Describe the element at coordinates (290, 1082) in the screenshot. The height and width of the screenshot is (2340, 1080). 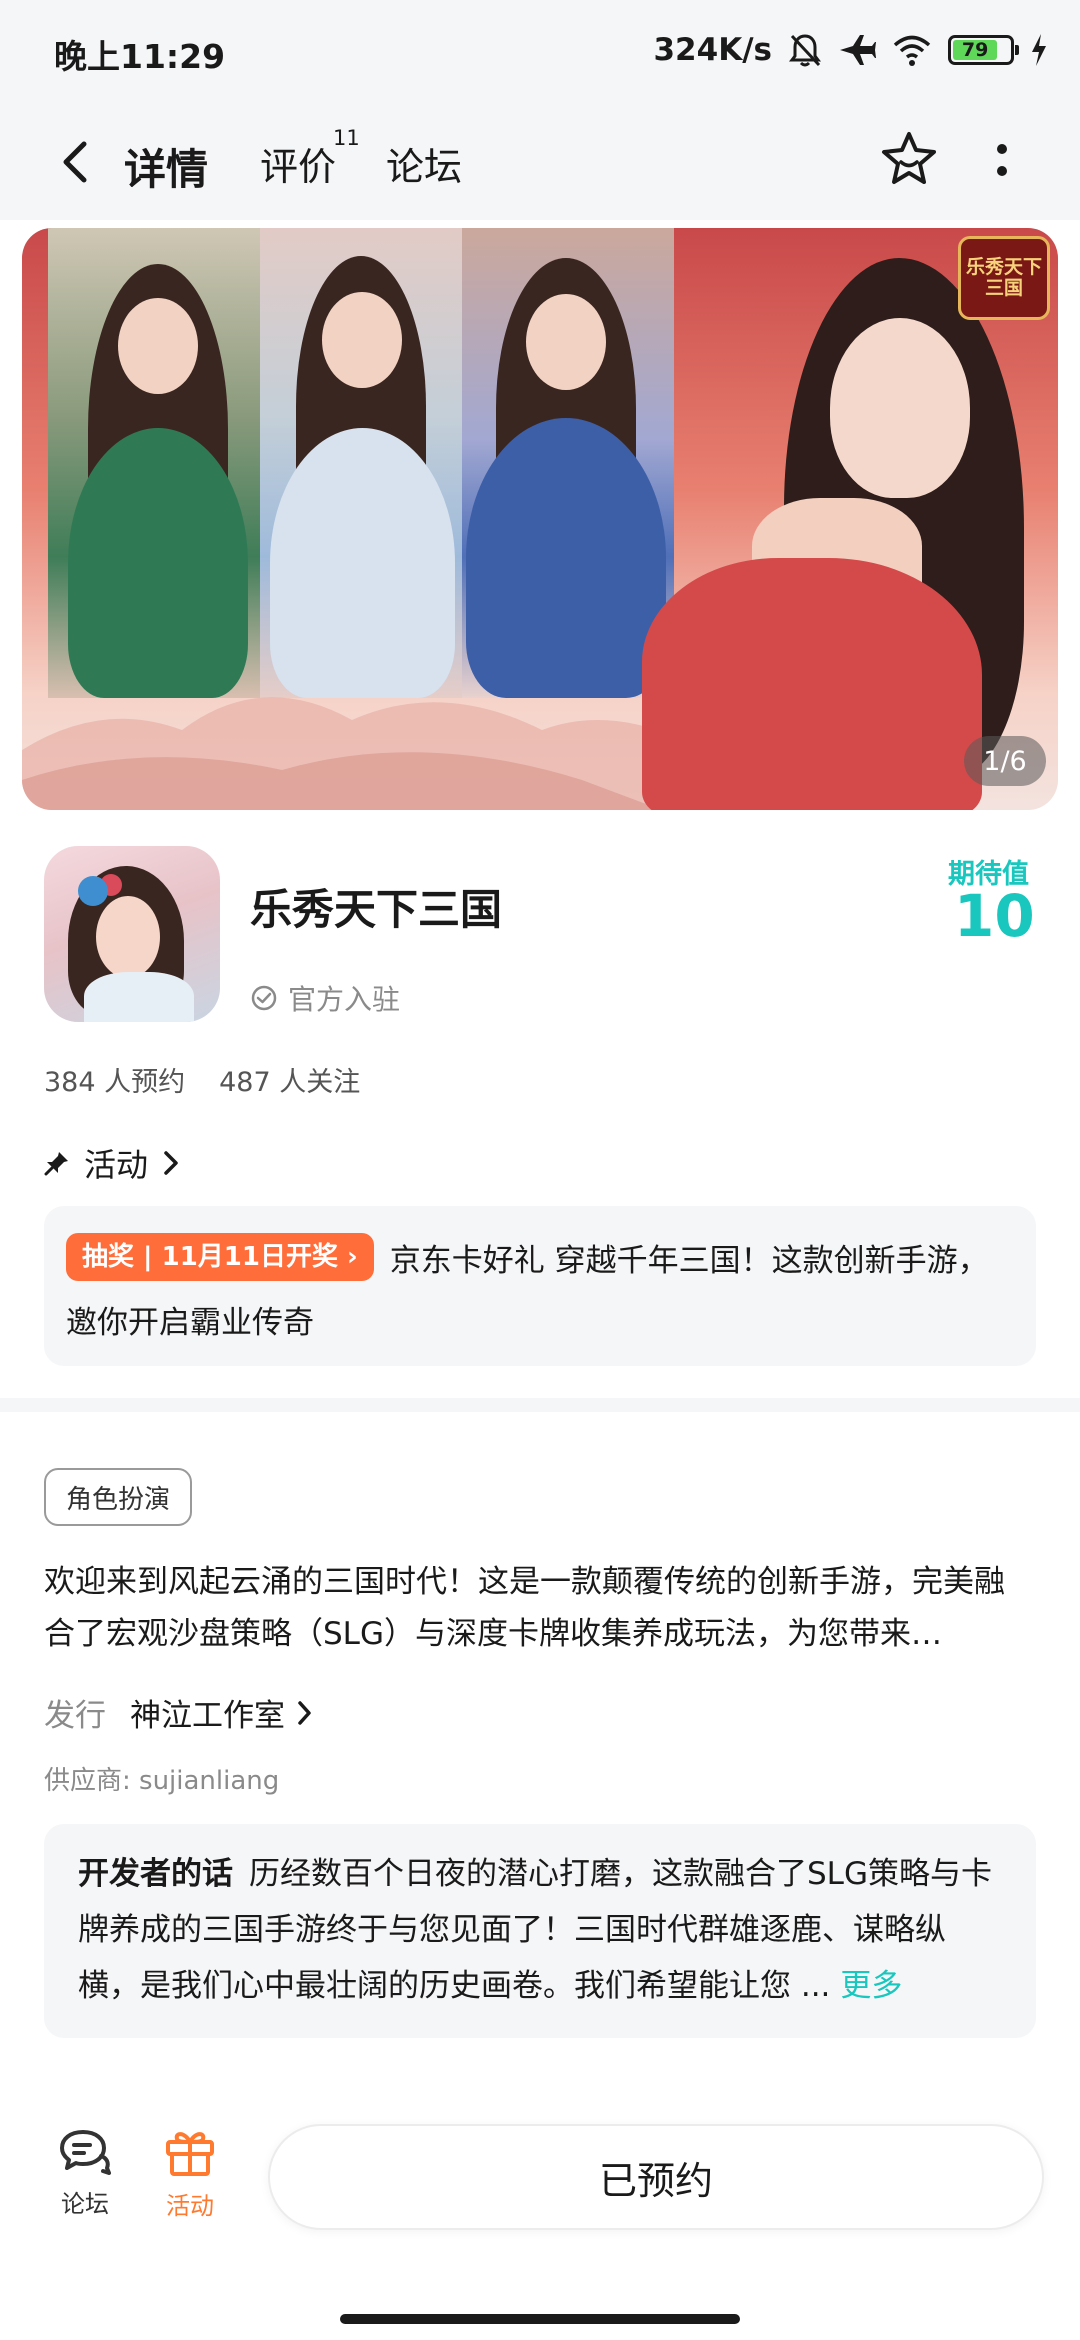
I see `follower-count: 487 人关注` at that location.